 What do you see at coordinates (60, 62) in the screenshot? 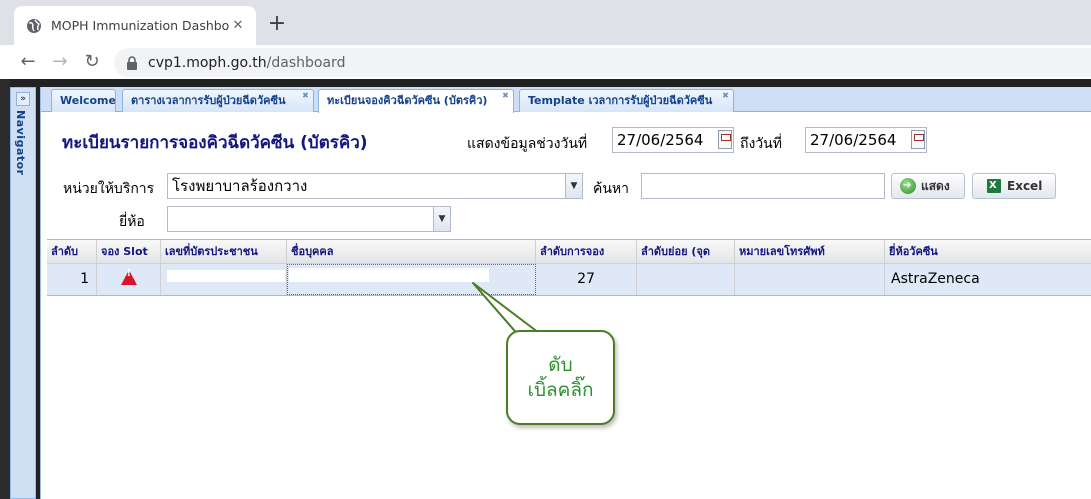
I see `forward-icon: →` at bounding box center [60, 62].